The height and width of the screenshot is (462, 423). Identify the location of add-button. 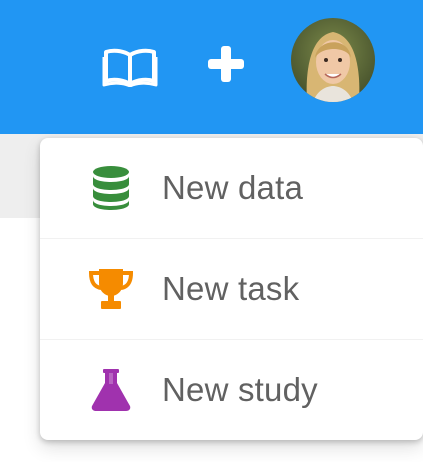
(226, 64).